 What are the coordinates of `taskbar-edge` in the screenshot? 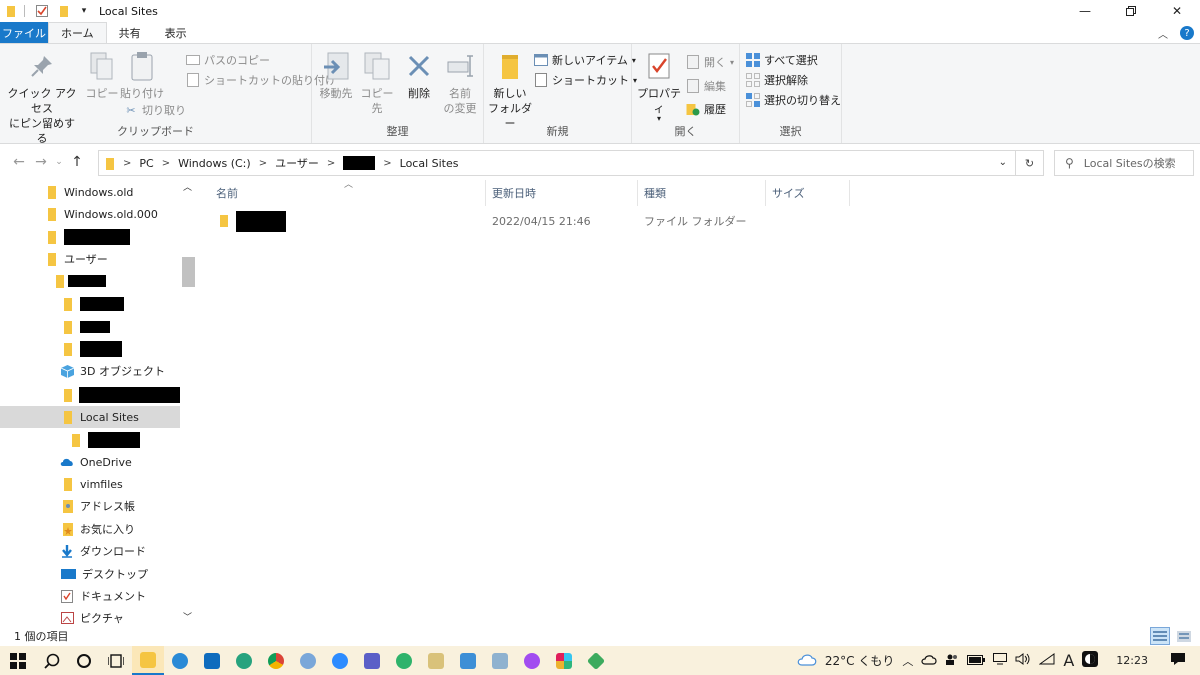 It's located at (244, 660).